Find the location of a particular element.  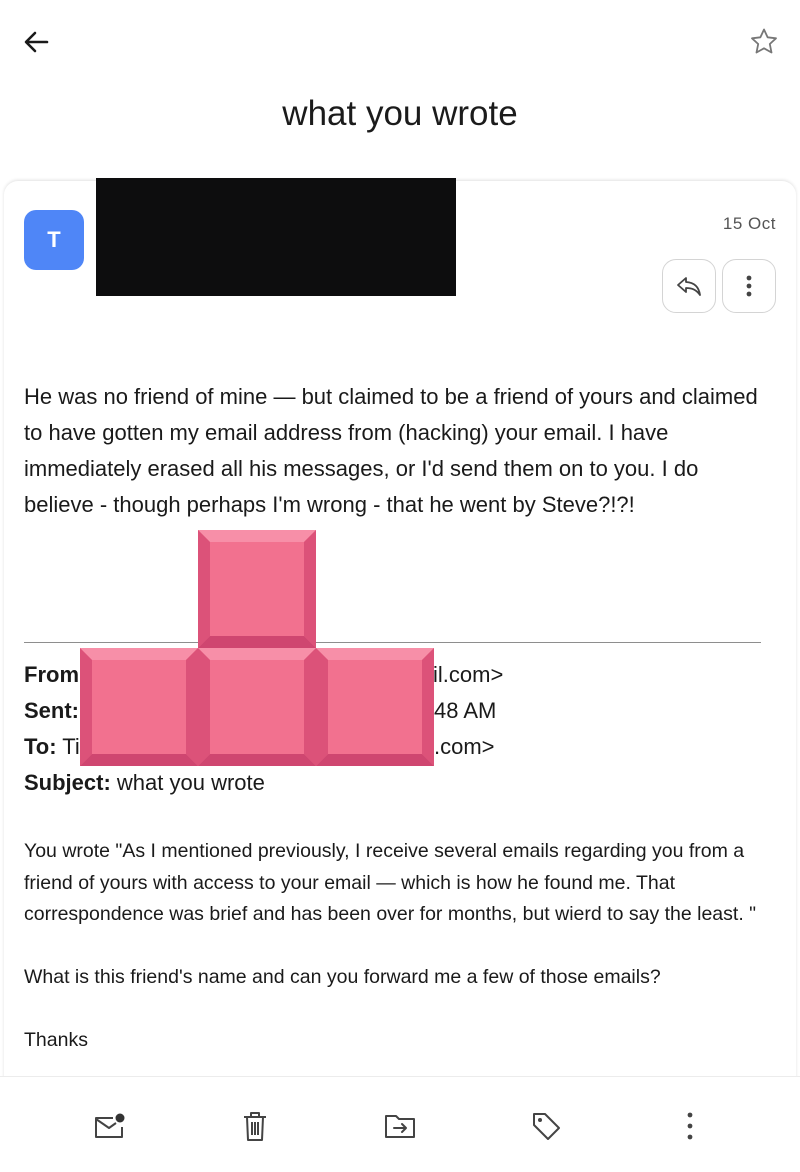

sent-label: Sent: is located at coordinates (51, 710).